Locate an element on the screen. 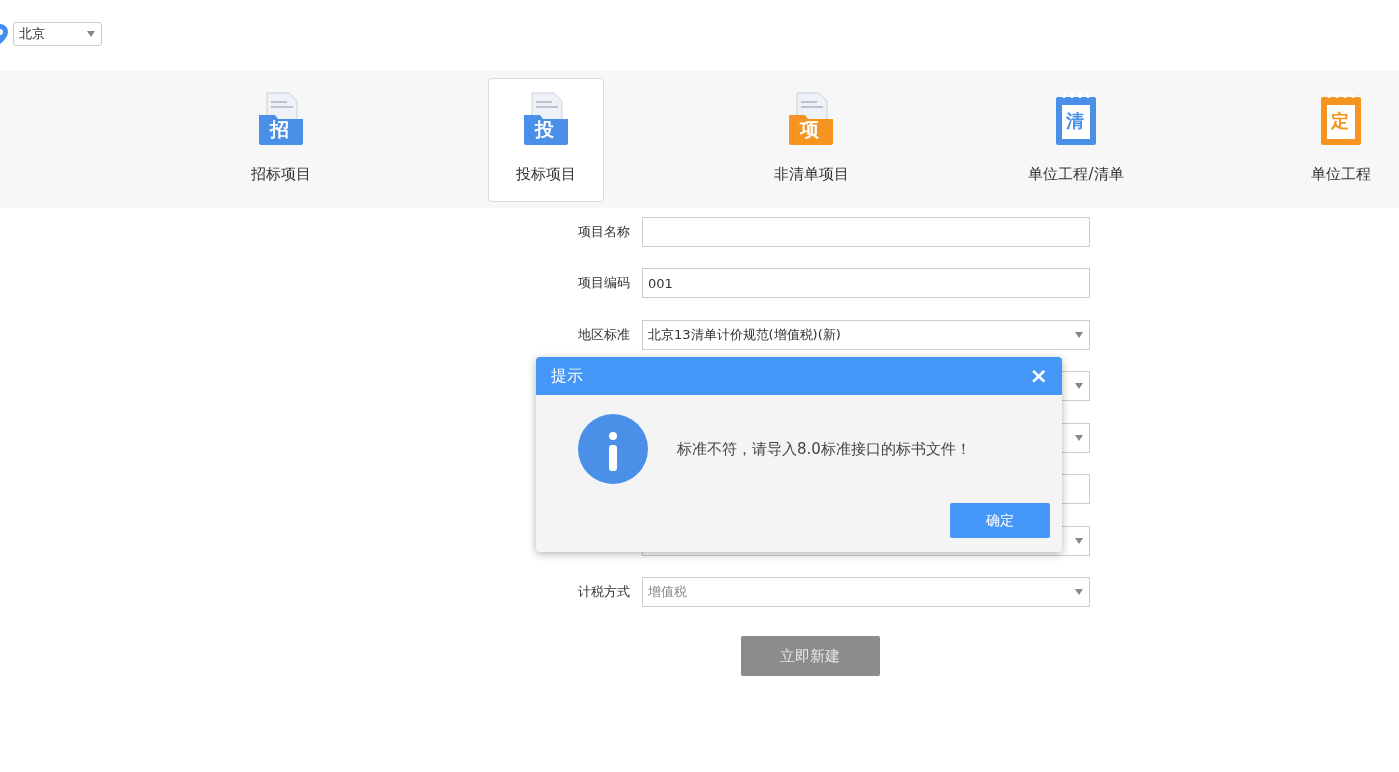 Image resolution: width=1399 pixels, height=772 pixels. dialog-message: 标准不符，请导入8.0标准接口的标书文件！ is located at coordinates (824, 449).